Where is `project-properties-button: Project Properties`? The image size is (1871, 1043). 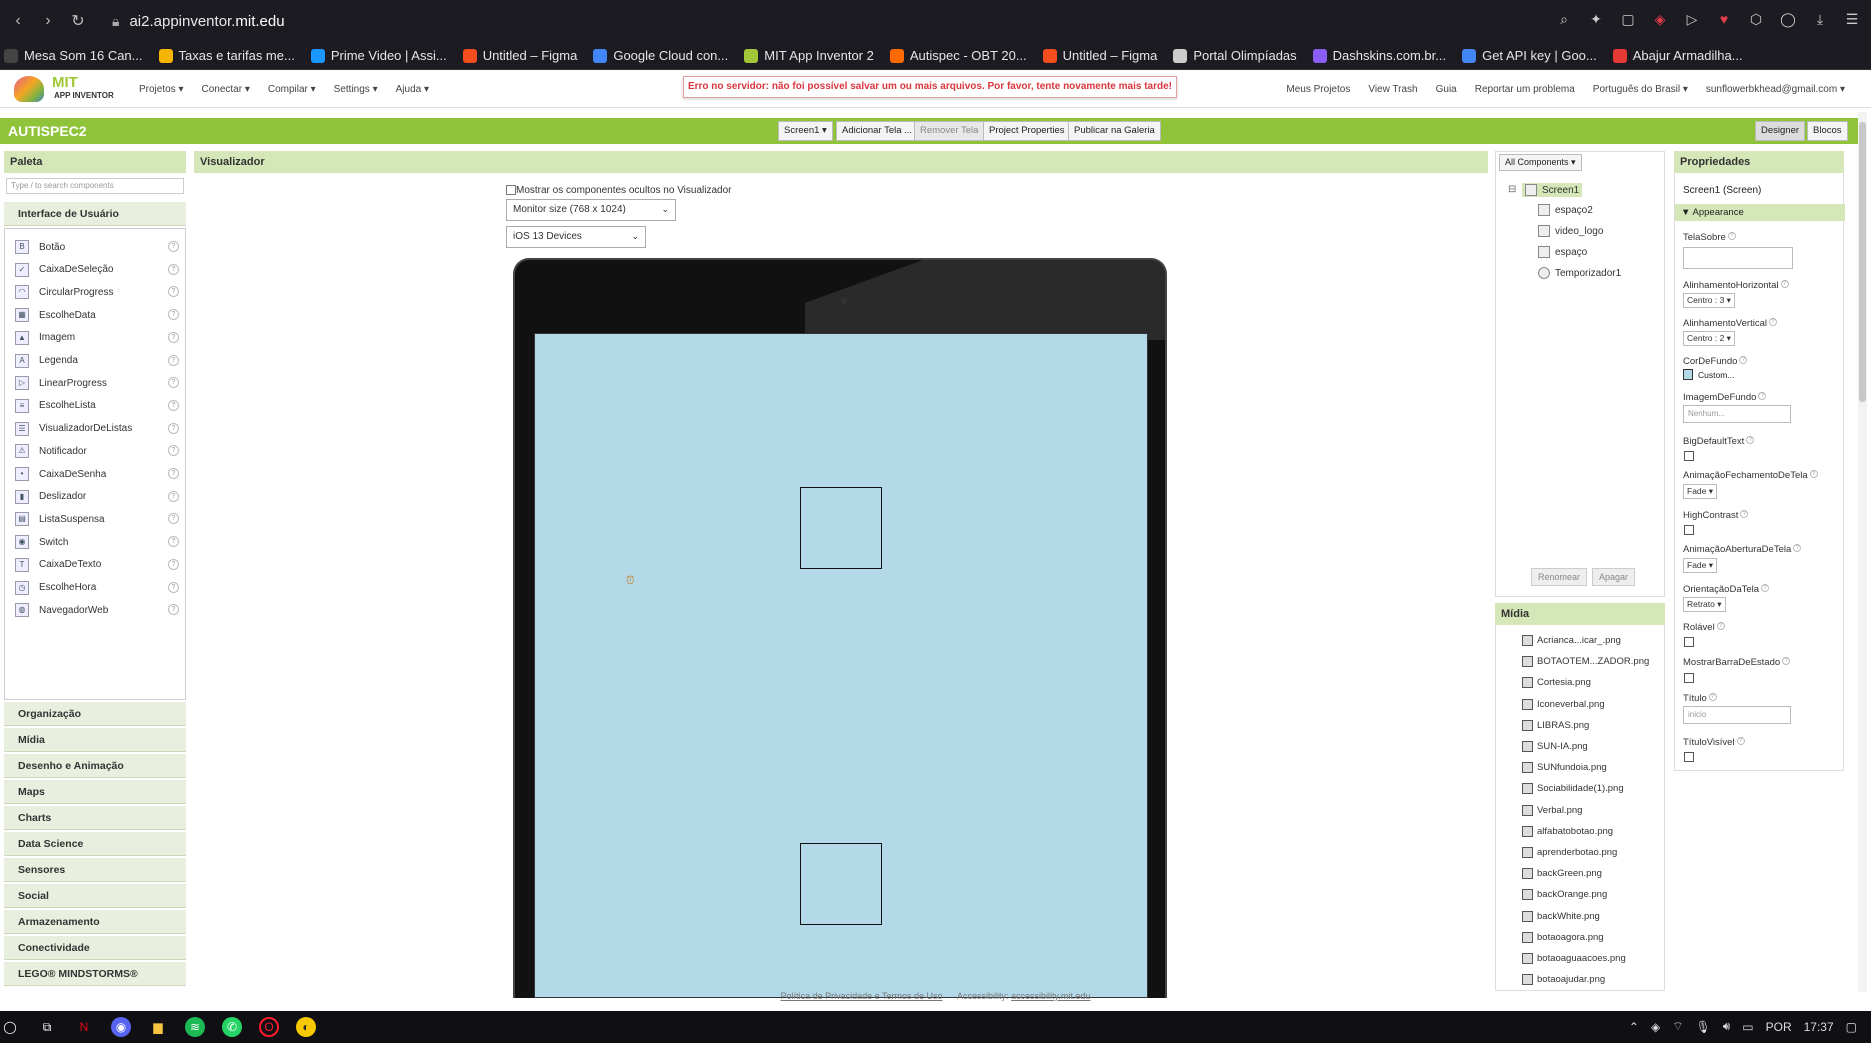
project-properties-button: Project Properties is located at coordinates (1027, 131).